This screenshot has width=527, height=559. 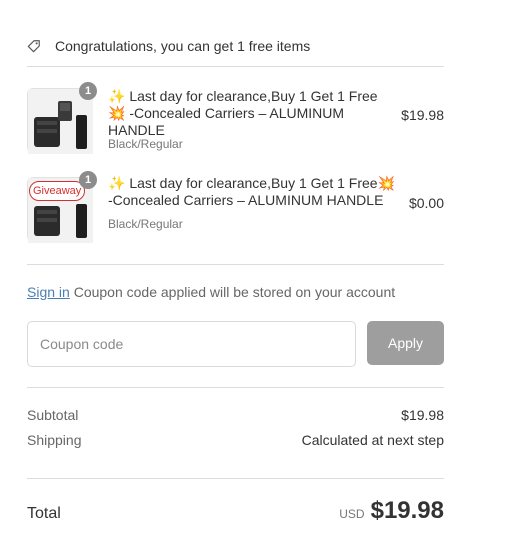 What do you see at coordinates (44, 513) in the screenshot?
I see `total-label: Total` at bounding box center [44, 513].